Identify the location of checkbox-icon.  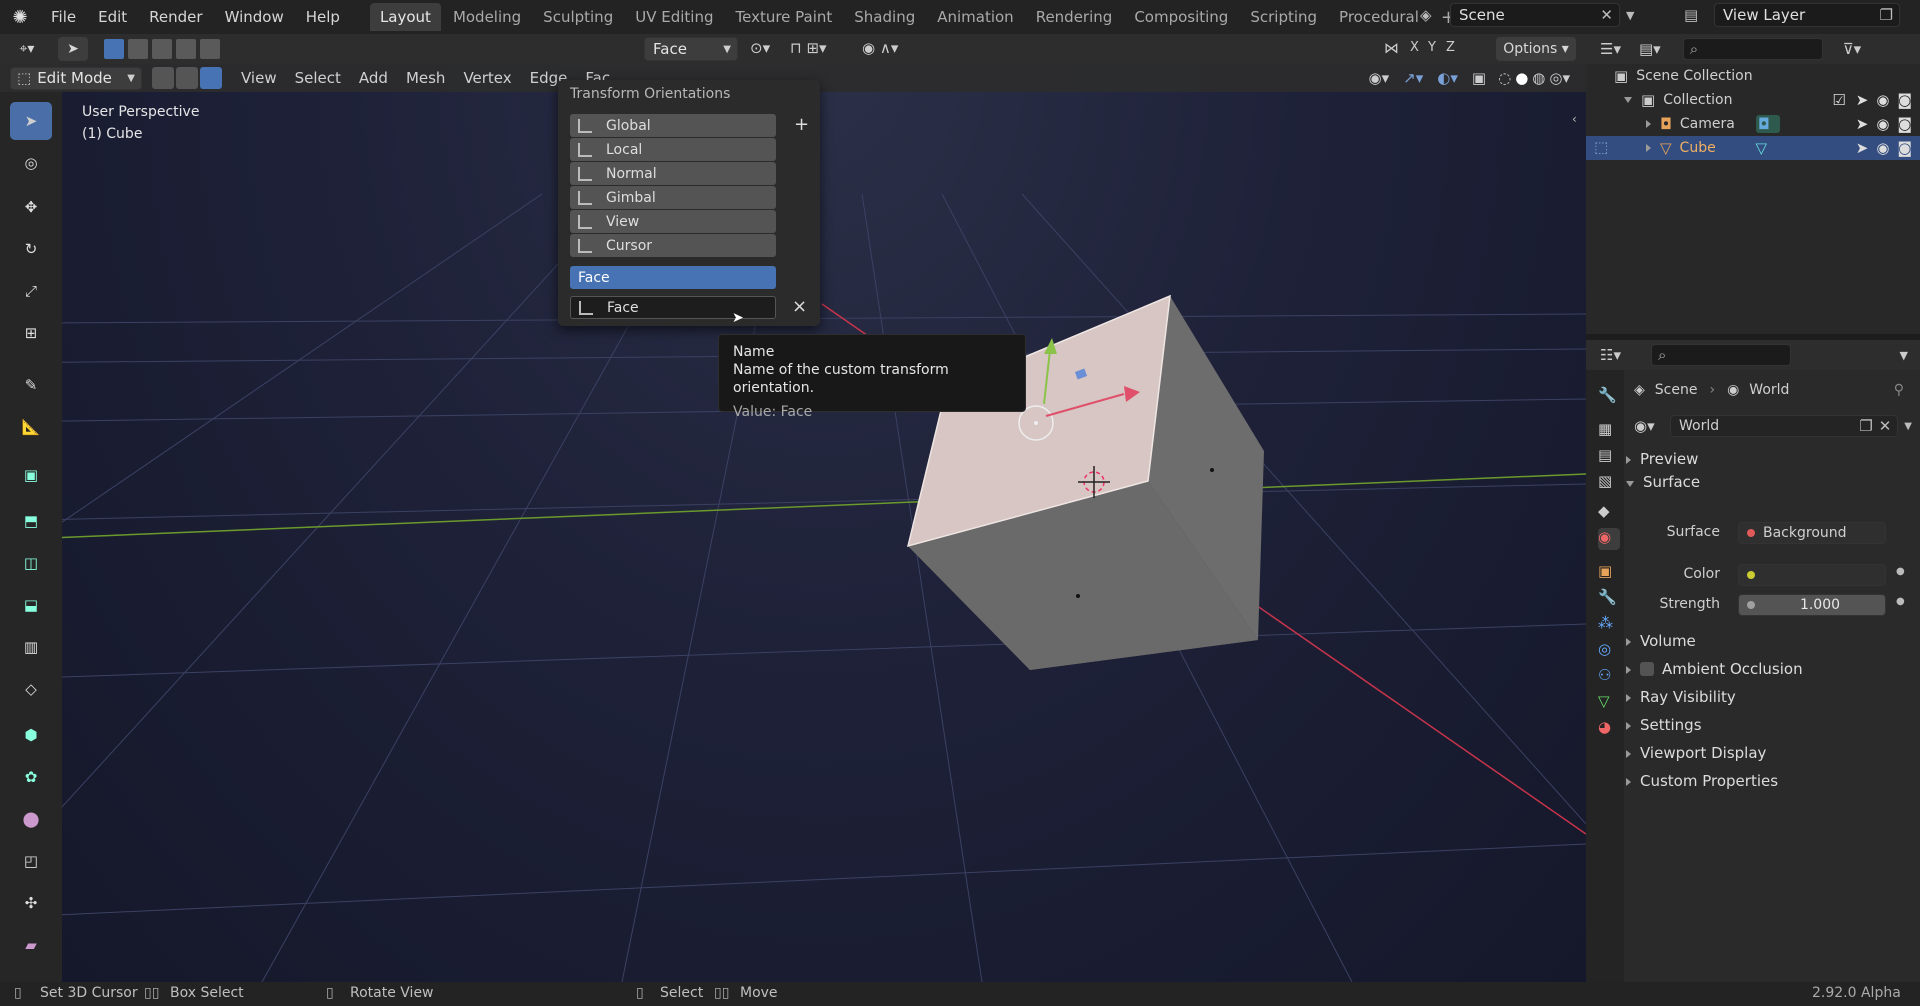
(1647, 669).